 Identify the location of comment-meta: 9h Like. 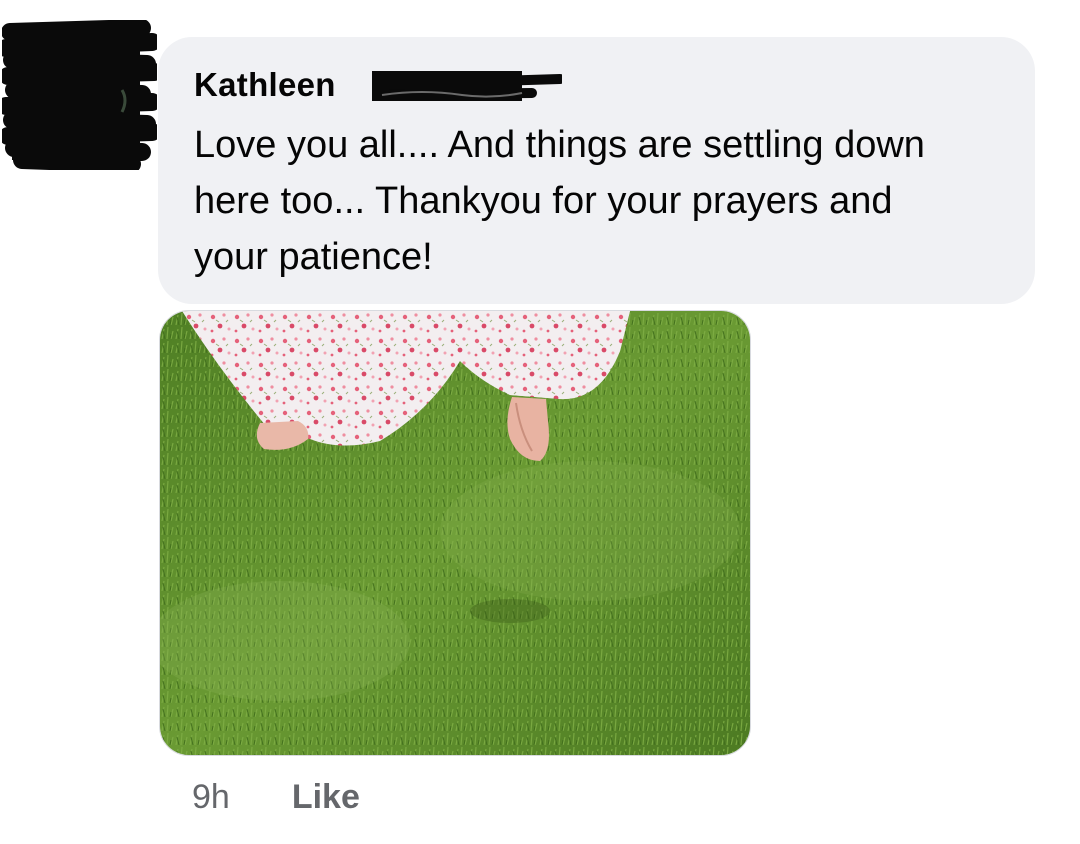
(276, 797).